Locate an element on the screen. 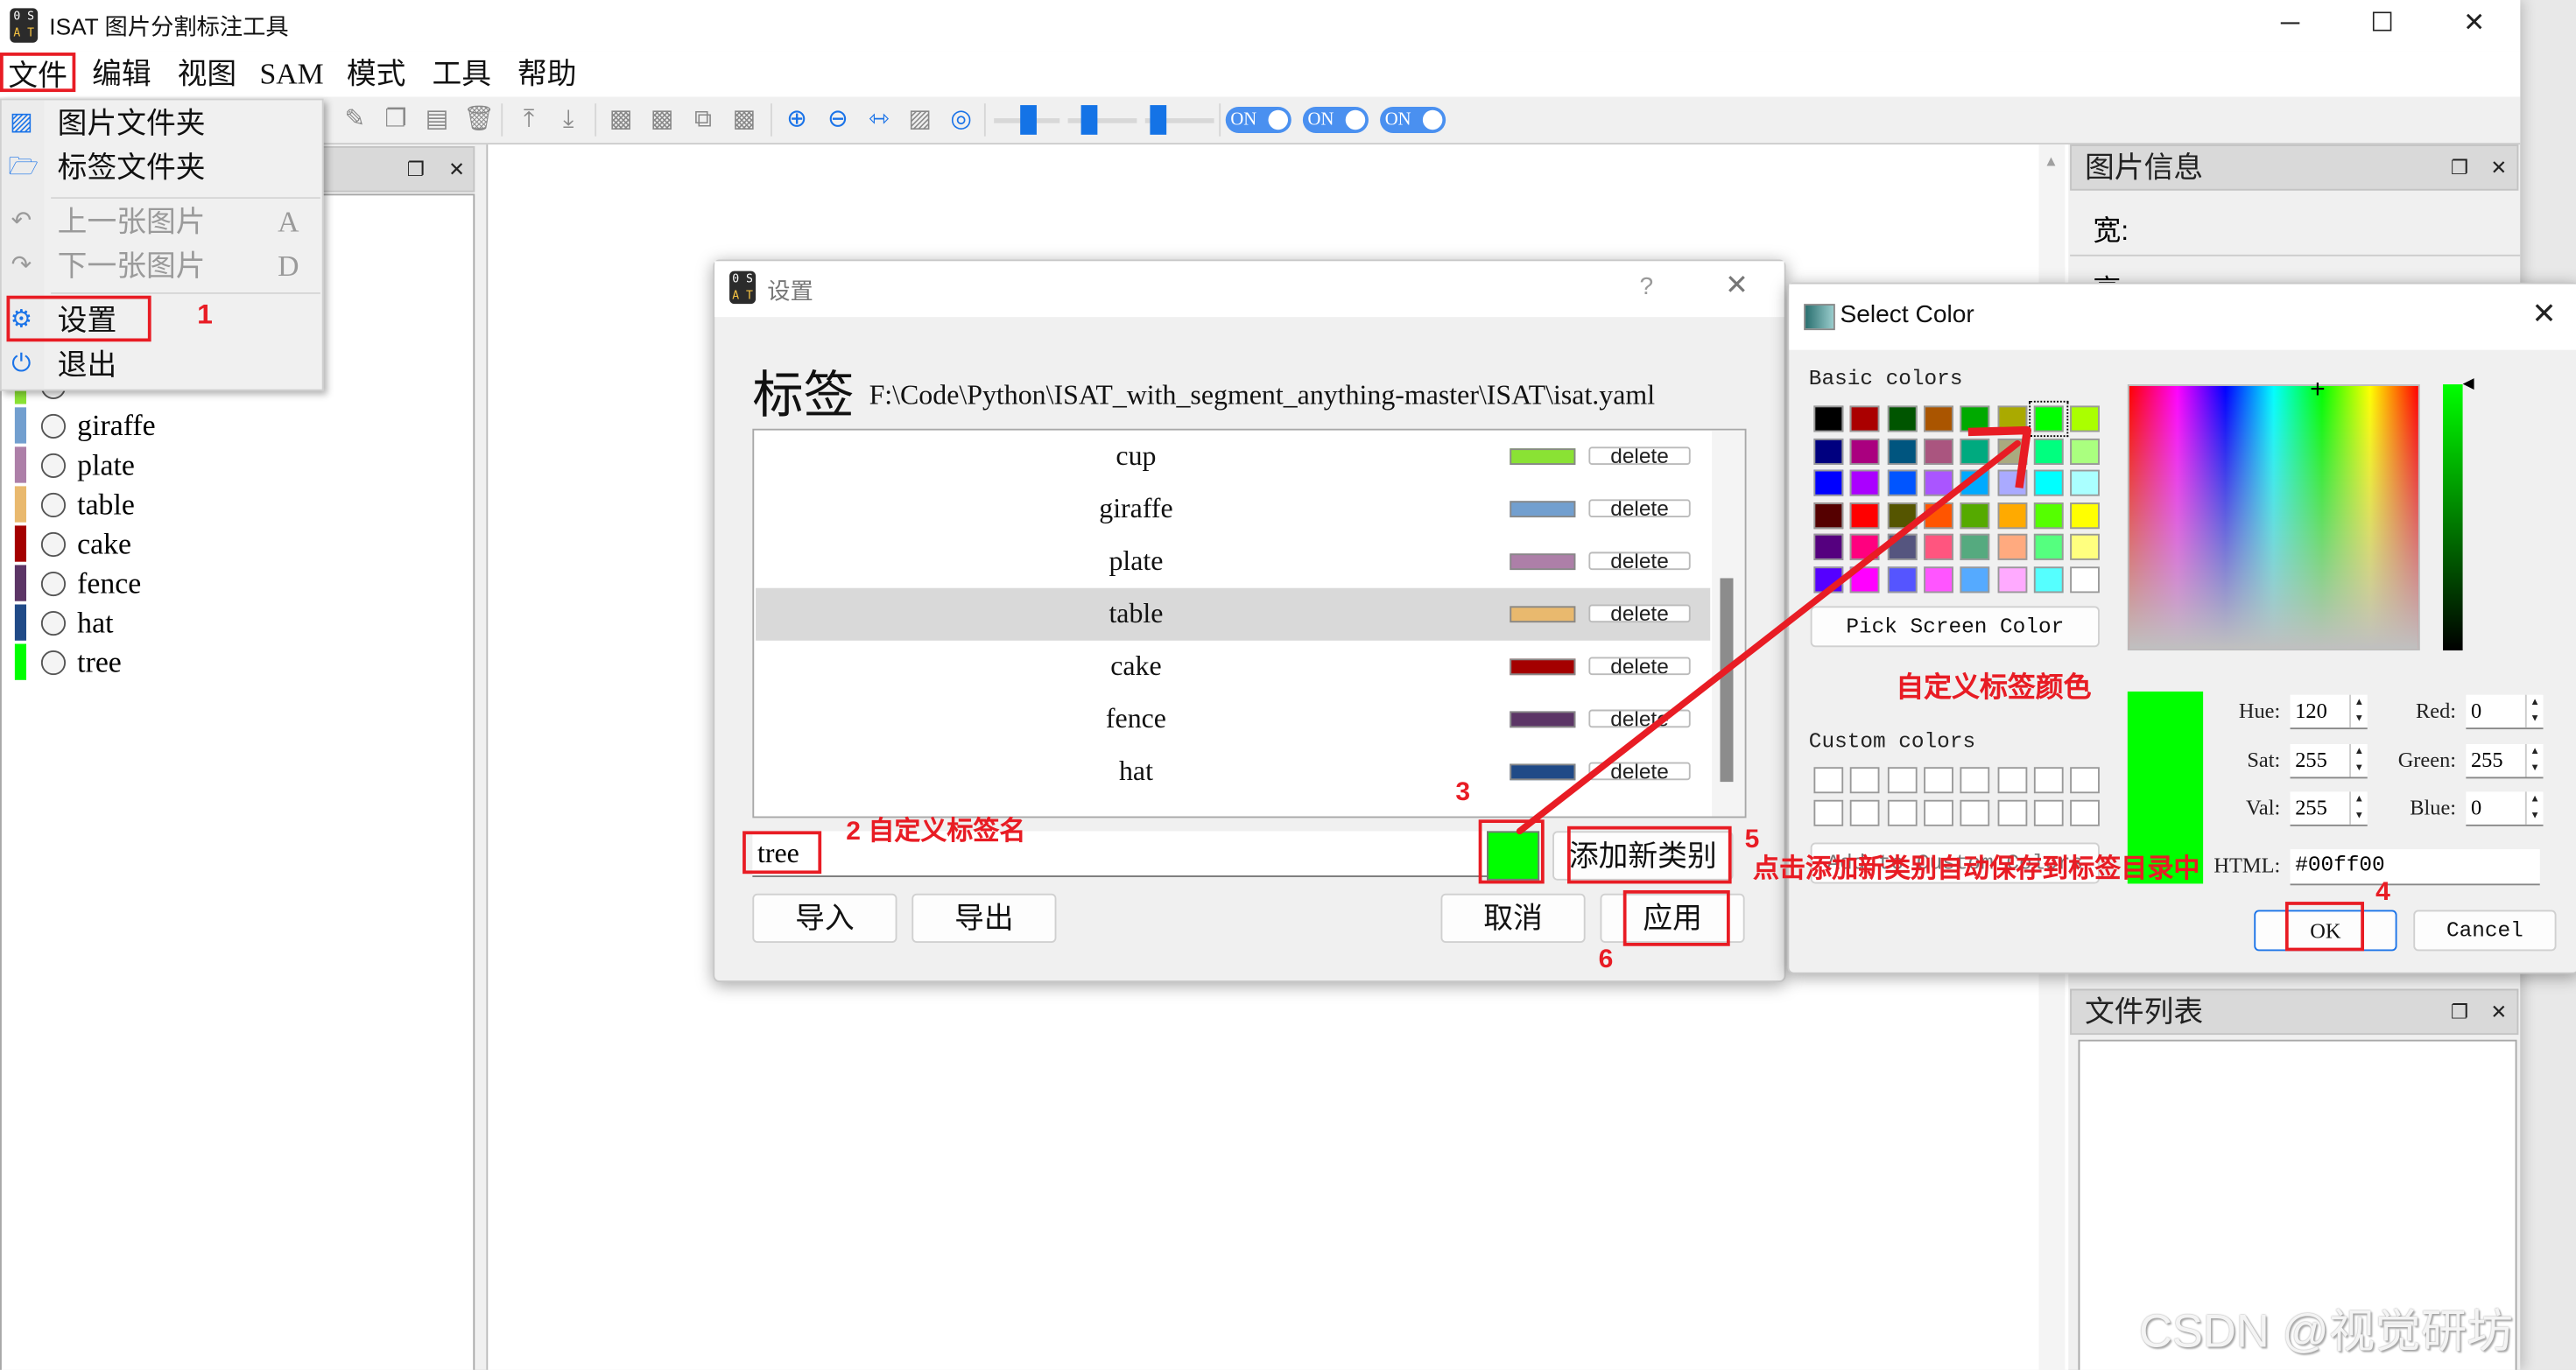  watermark: CSDN @视觉研坊 is located at coordinates (2325, 1331).